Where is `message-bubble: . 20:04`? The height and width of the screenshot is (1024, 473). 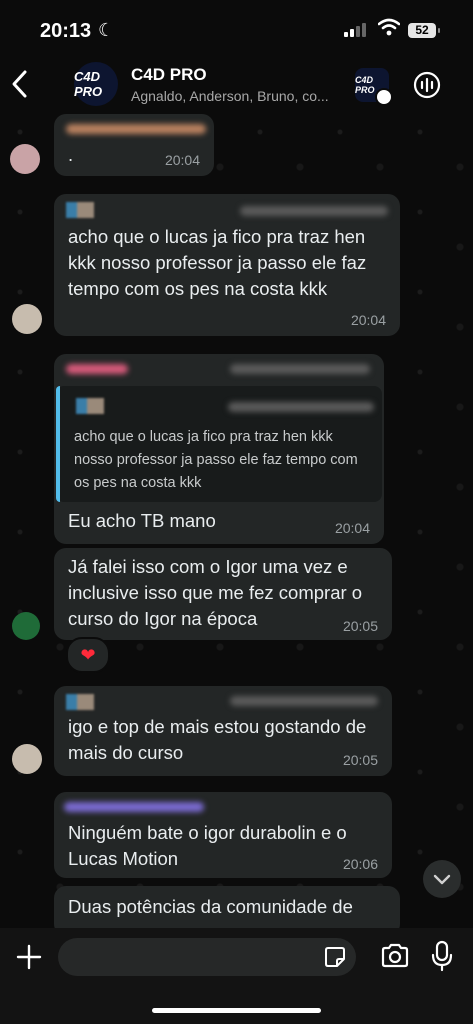
message-bubble: . 20:04 is located at coordinates (134, 145).